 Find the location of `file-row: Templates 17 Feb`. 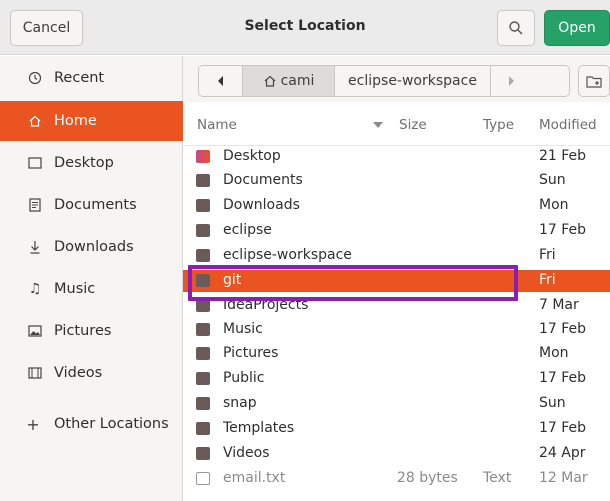

file-row: Templates 17 Feb is located at coordinates (396, 429).